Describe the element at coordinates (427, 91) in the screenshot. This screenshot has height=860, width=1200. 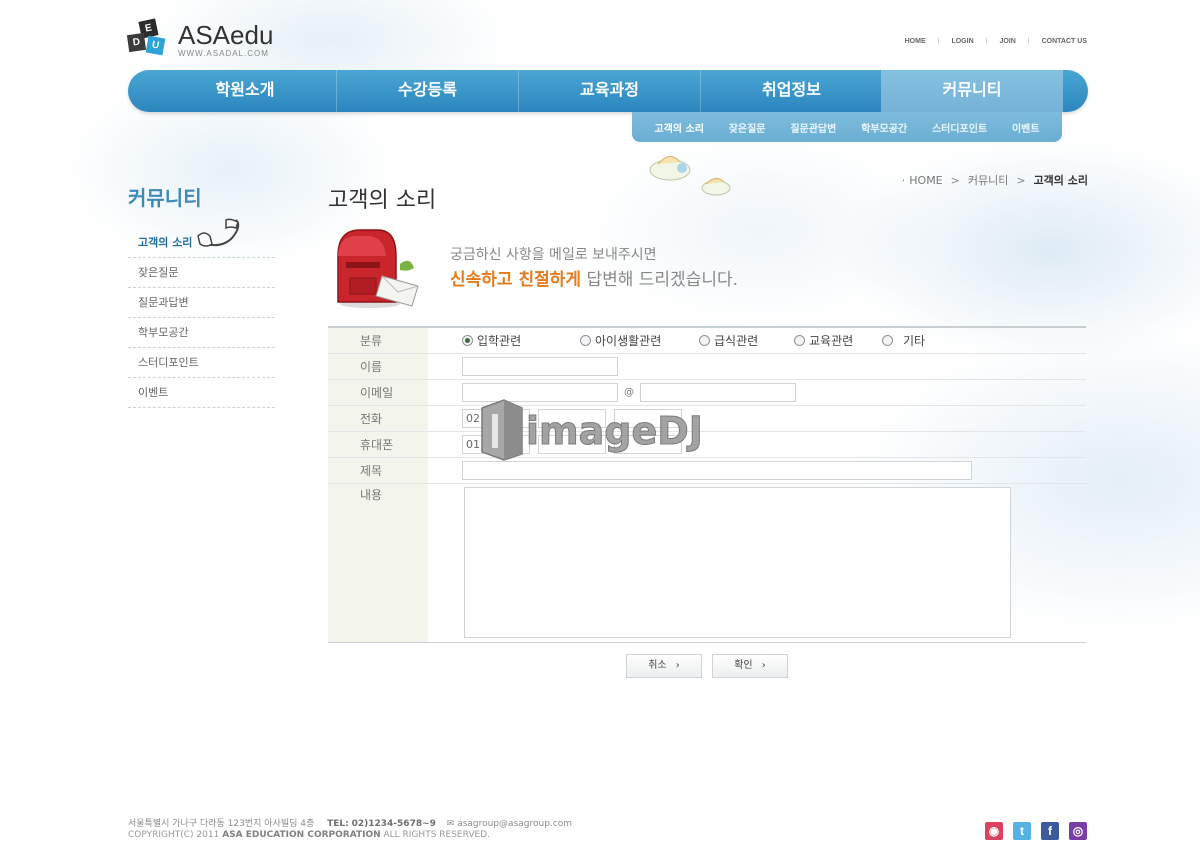
I see `nav-item-registration: 수강등록` at that location.